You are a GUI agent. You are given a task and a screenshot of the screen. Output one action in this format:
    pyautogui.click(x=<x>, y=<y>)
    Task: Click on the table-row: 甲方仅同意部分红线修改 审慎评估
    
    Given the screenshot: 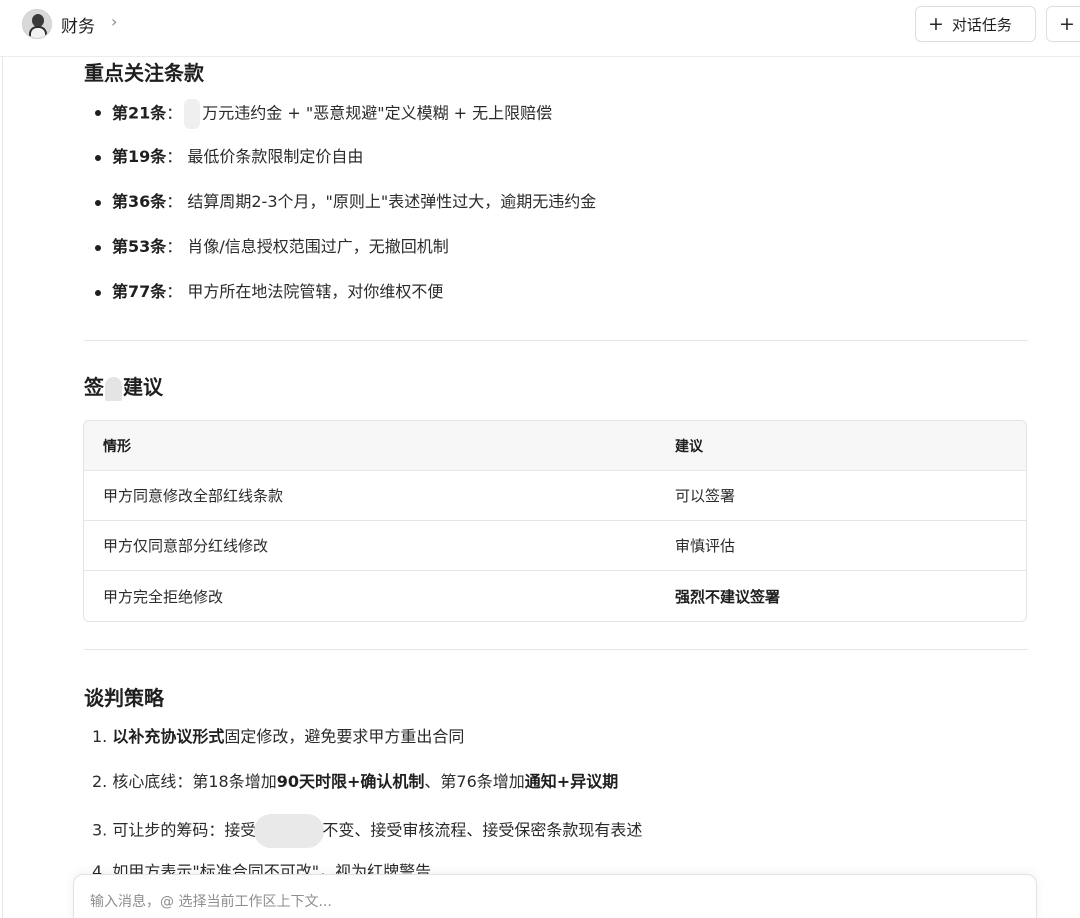 What is the action you would take?
    pyautogui.click(x=555, y=546)
    